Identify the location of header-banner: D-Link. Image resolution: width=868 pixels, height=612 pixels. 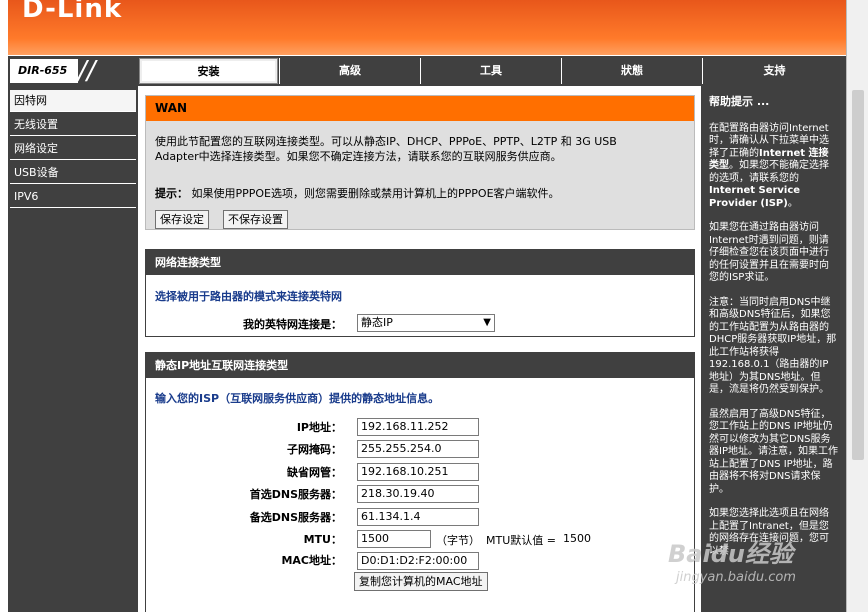
(427, 27).